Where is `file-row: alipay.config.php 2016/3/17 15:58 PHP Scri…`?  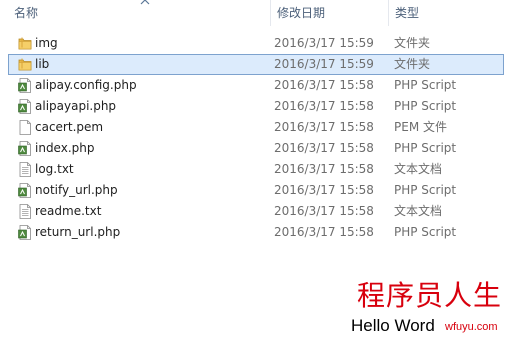
file-row: alipay.config.php 2016/3/17 15:58 PHP Scri… is located at coordinates (256, 85).